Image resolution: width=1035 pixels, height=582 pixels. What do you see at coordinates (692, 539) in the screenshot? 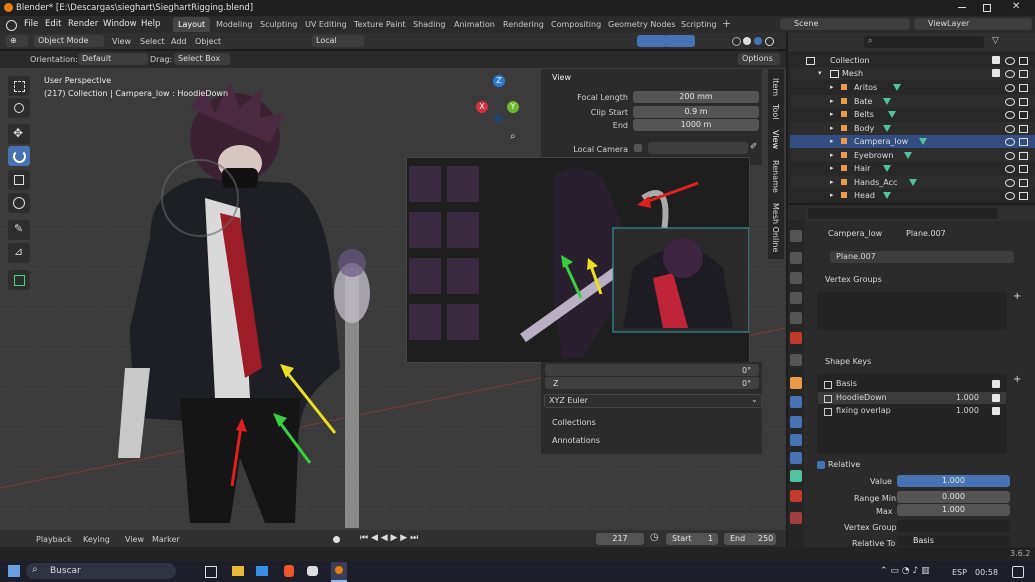
I see `start-frame-field: Start 1` at bounding box center [692, 539].